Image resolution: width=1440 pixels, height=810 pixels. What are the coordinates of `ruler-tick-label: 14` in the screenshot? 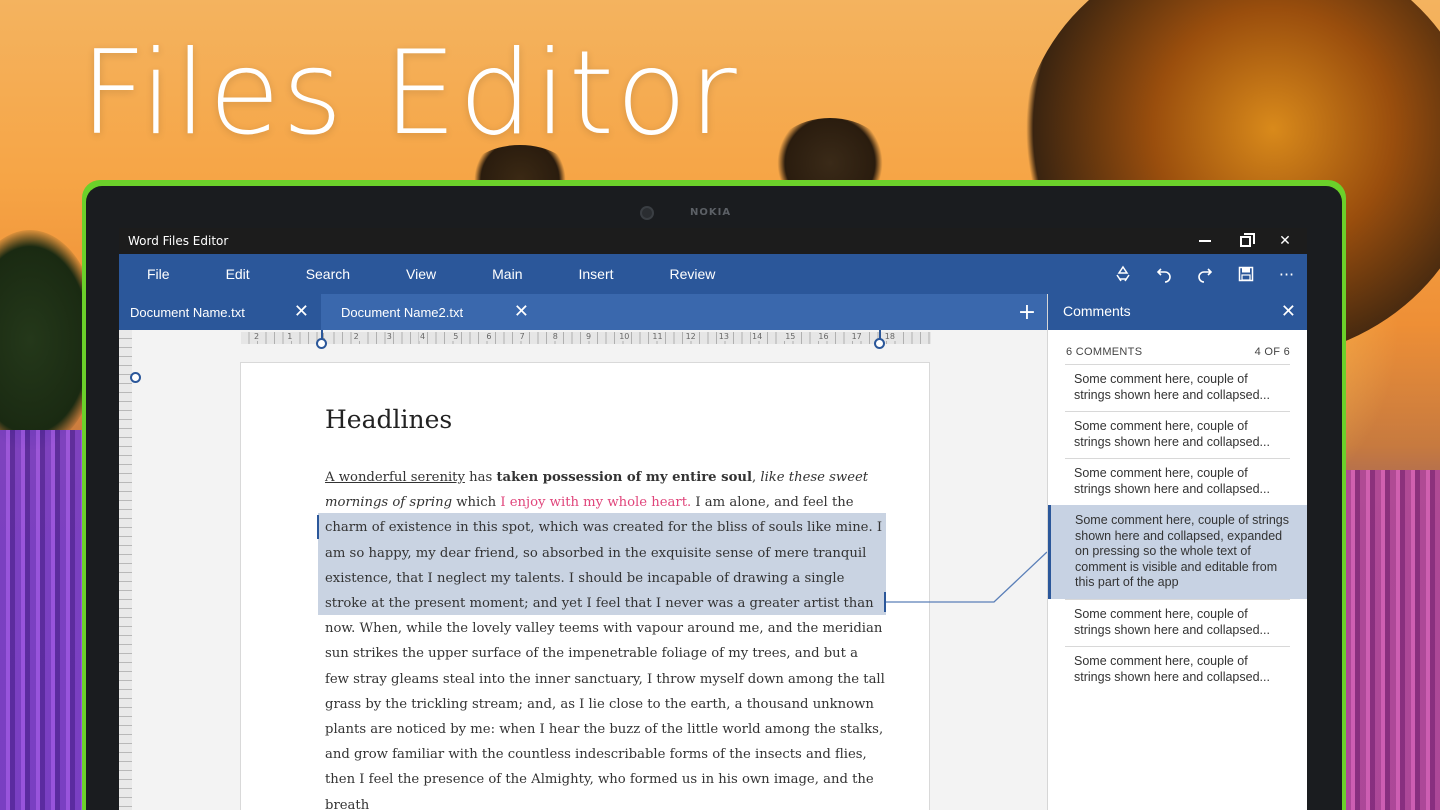 It's located at (757, 336).